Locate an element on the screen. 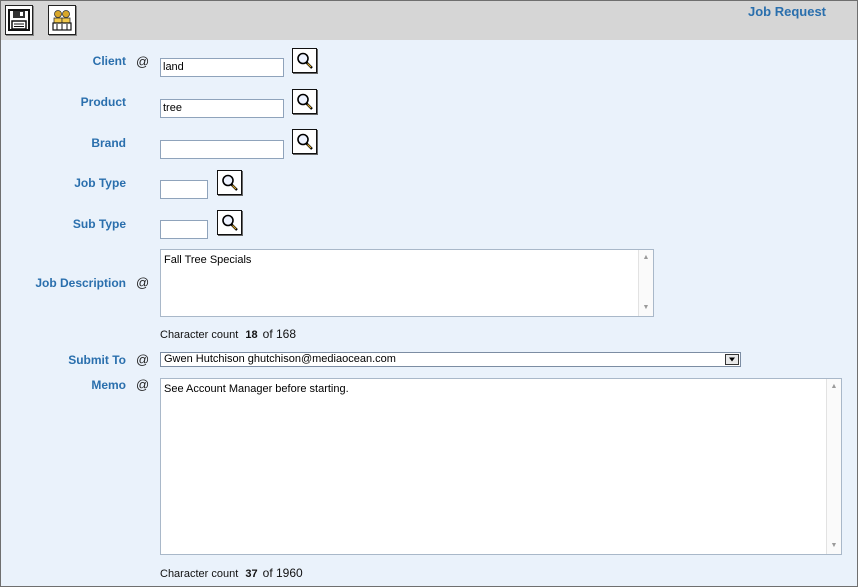 The height and width of the screenshot is (587, 858). job-description-required-marker: @ is located at coordinates (143, 282).